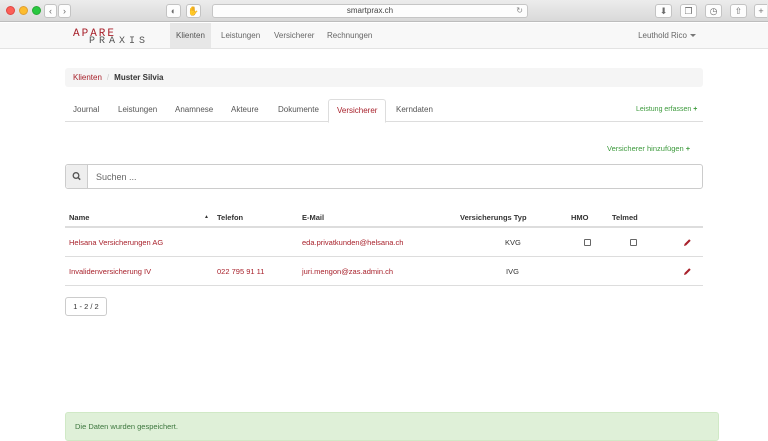  I want to click on search-addon, so click(77, 176).